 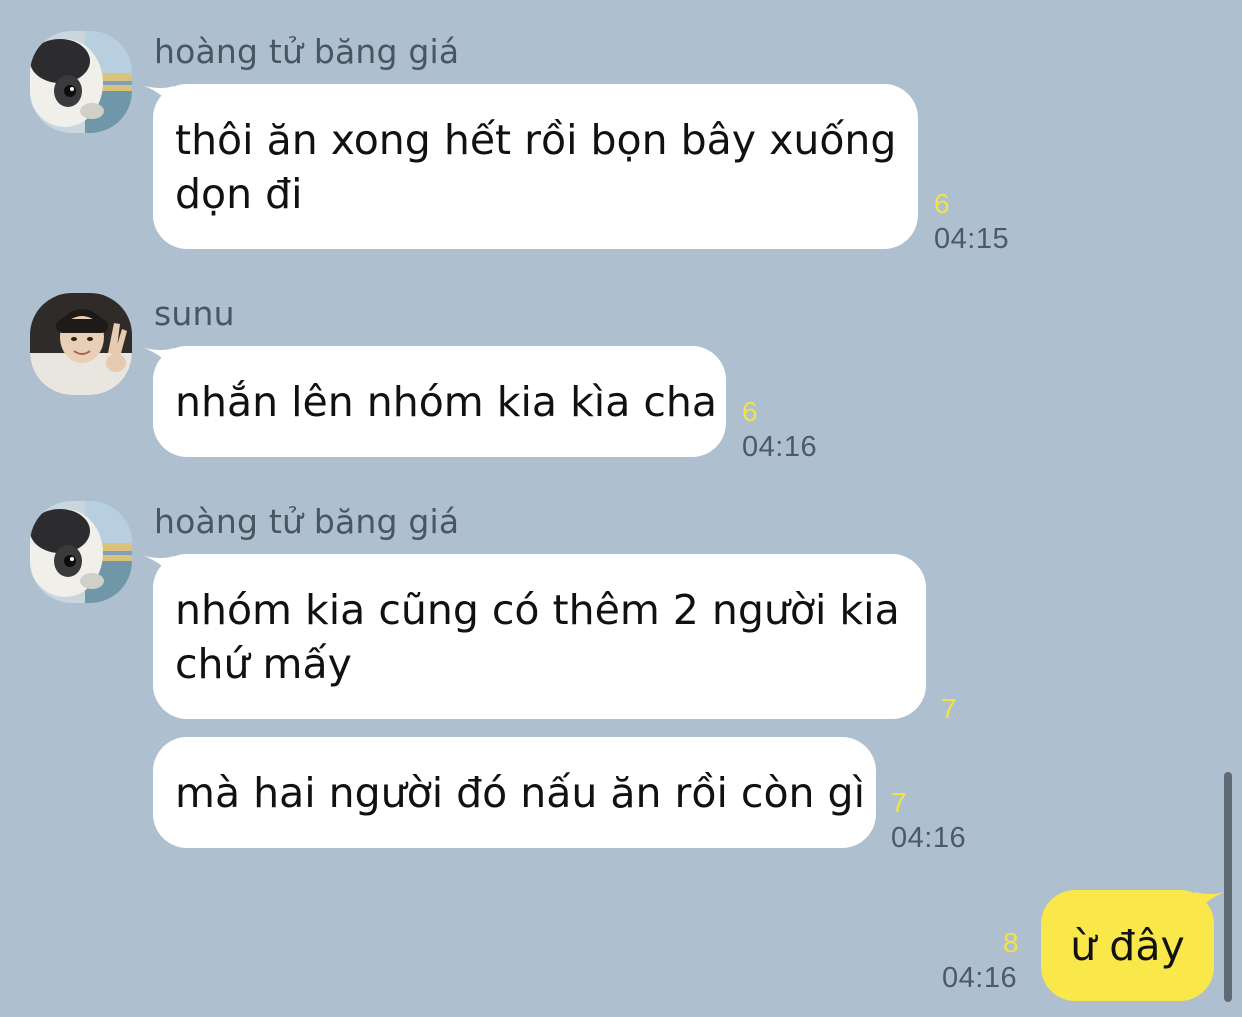 I want to click on message-text-line: ừ đây, so click(x=1127, y=945).